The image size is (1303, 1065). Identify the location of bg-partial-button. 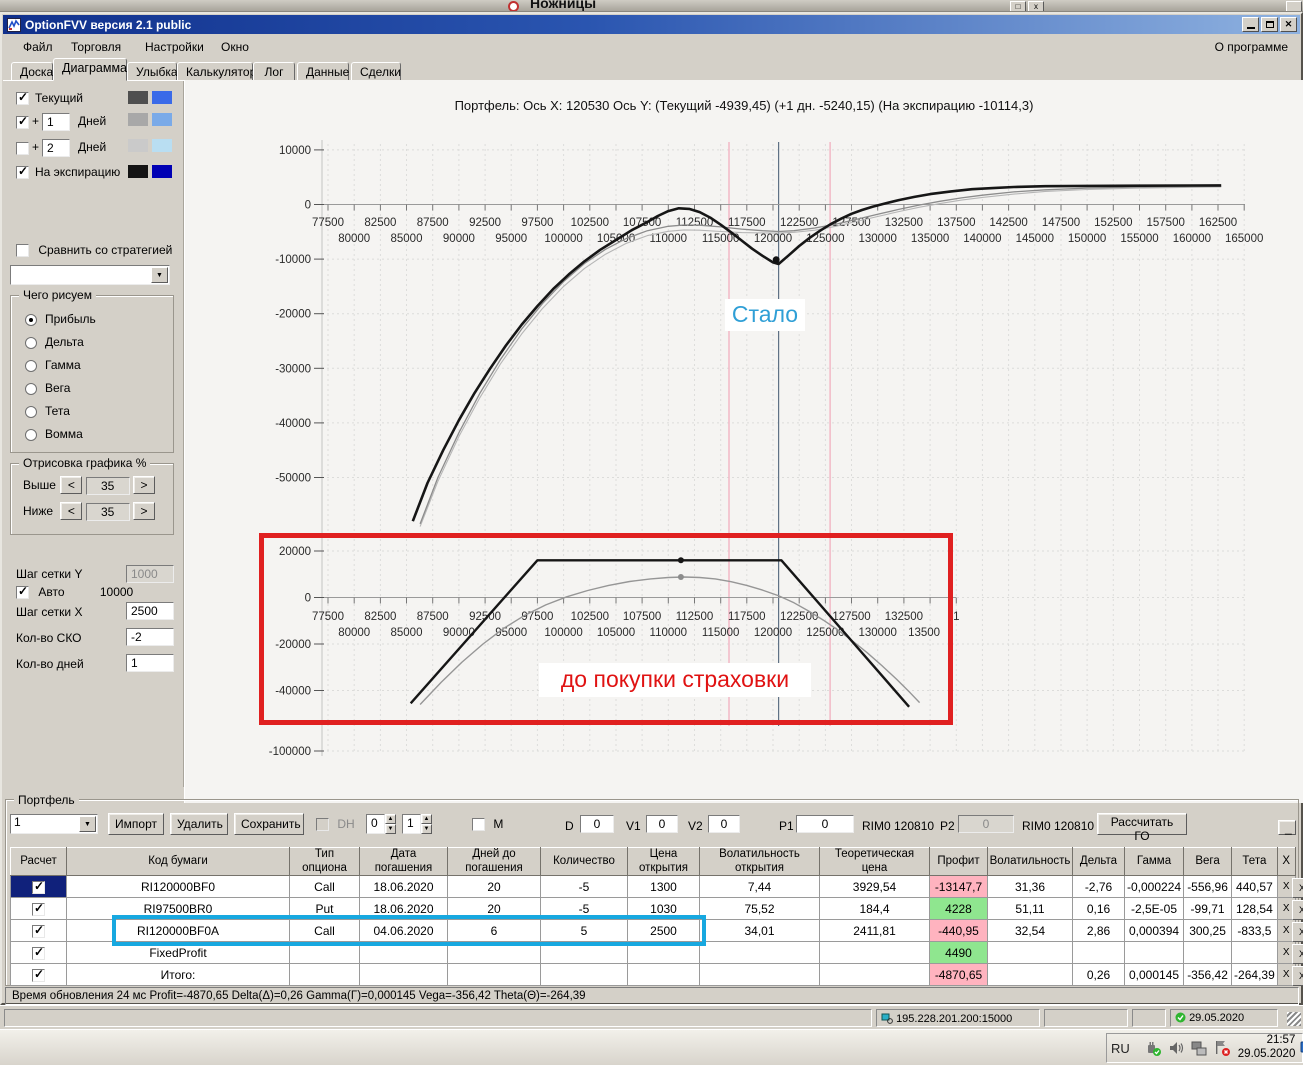
(1294, 6).